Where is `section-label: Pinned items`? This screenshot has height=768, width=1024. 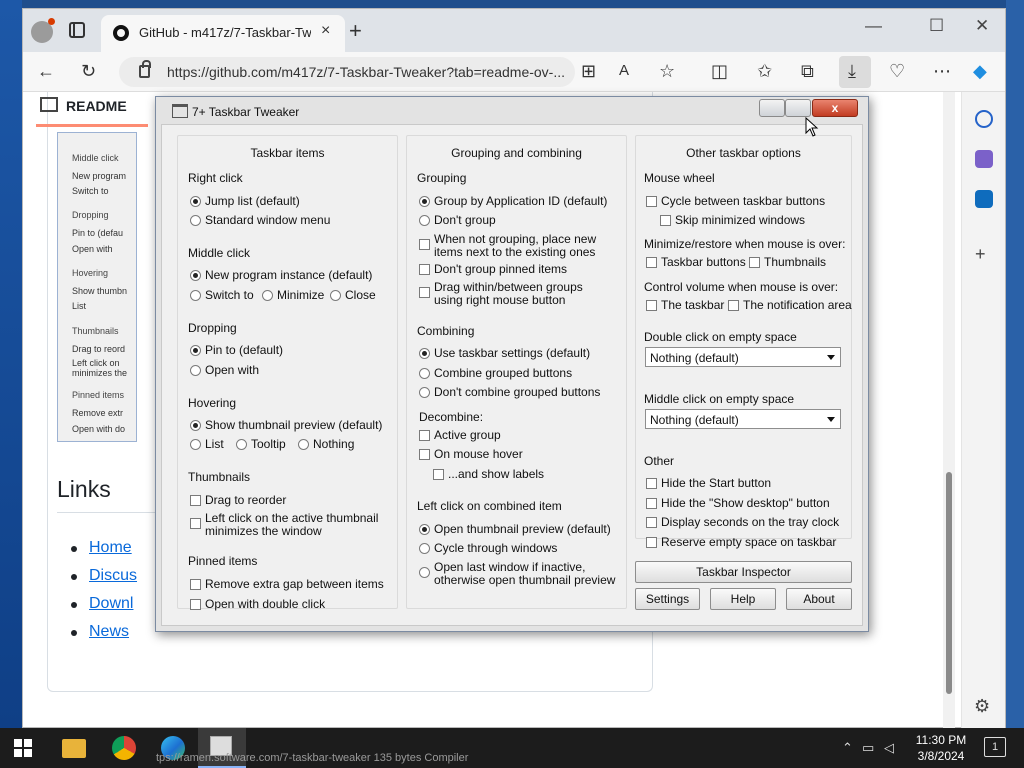 section-label: Pinned items is located at coordinates (223, 561).